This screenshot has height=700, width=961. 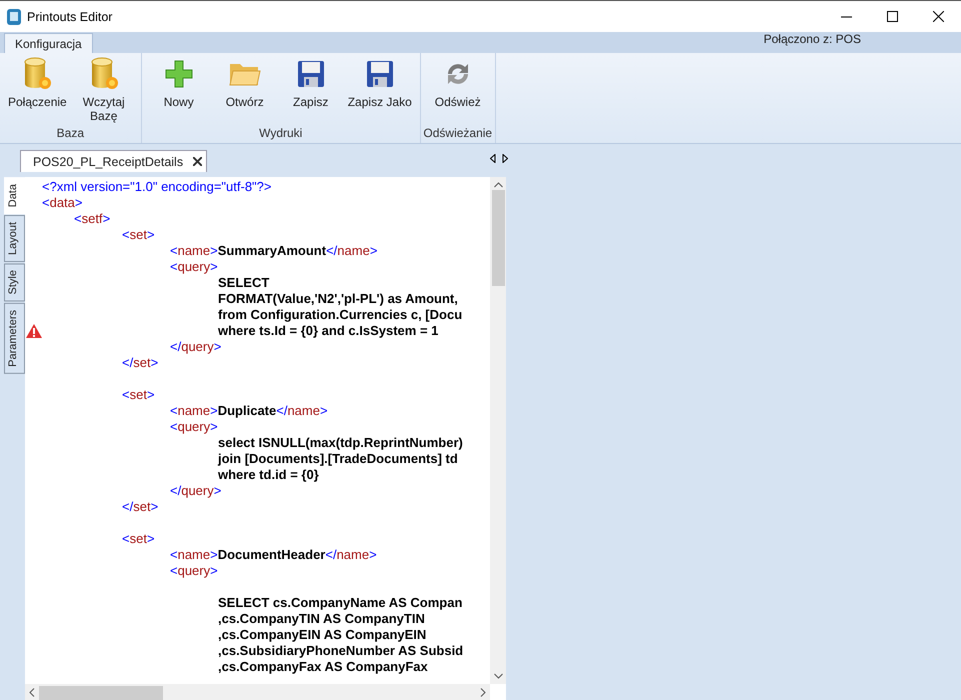 I want to click on code-line: where td.id = {0}, so click(x=268, y=474).